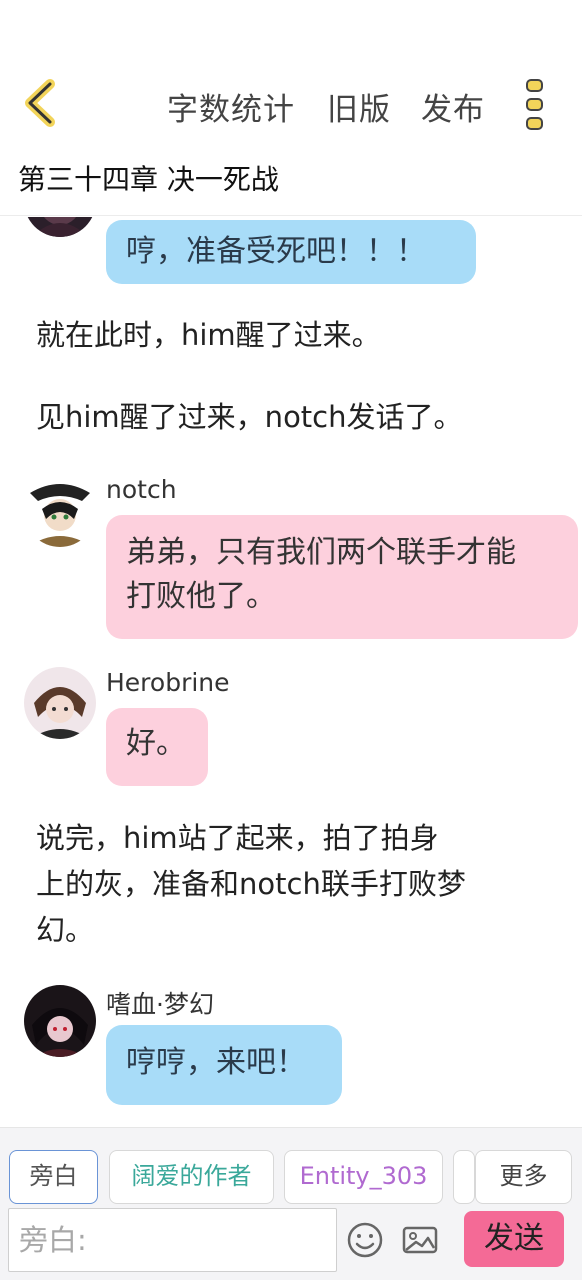 This screenshot has width=582, height=1280. I want to click on send-button: 发送, so click(514, 1239).